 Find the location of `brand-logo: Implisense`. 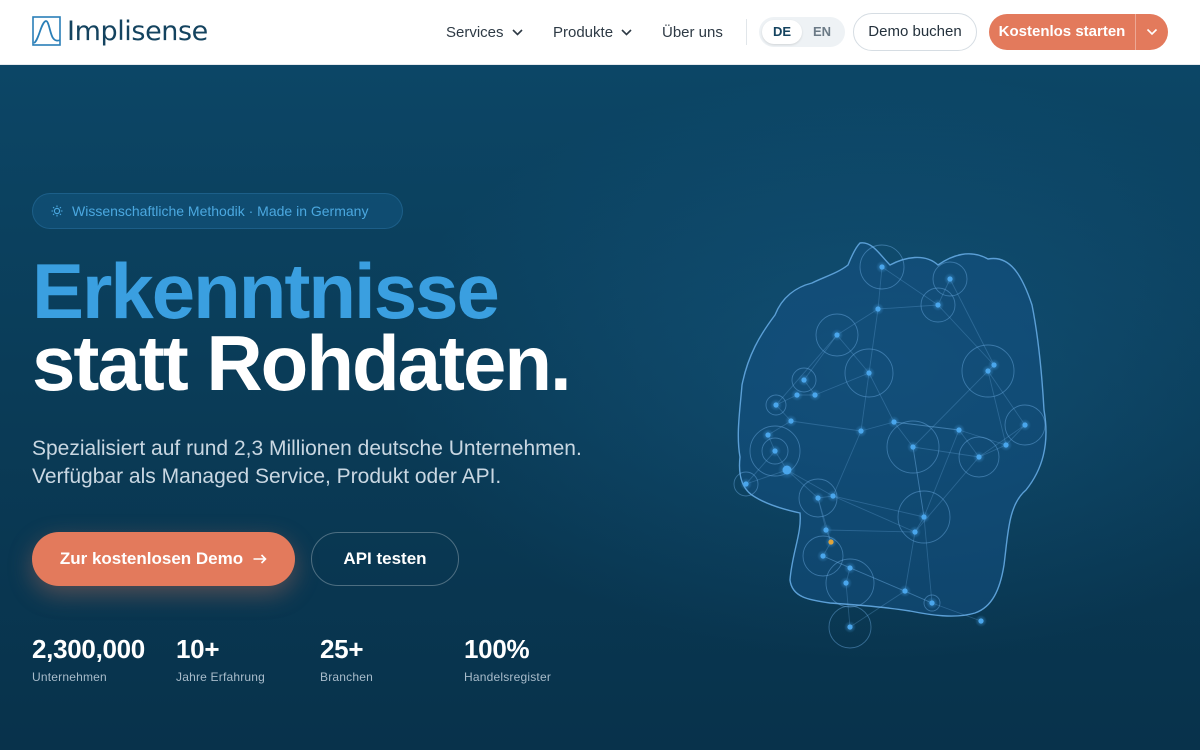

brand-logo: Implisense is located at coordinates (120, 31).